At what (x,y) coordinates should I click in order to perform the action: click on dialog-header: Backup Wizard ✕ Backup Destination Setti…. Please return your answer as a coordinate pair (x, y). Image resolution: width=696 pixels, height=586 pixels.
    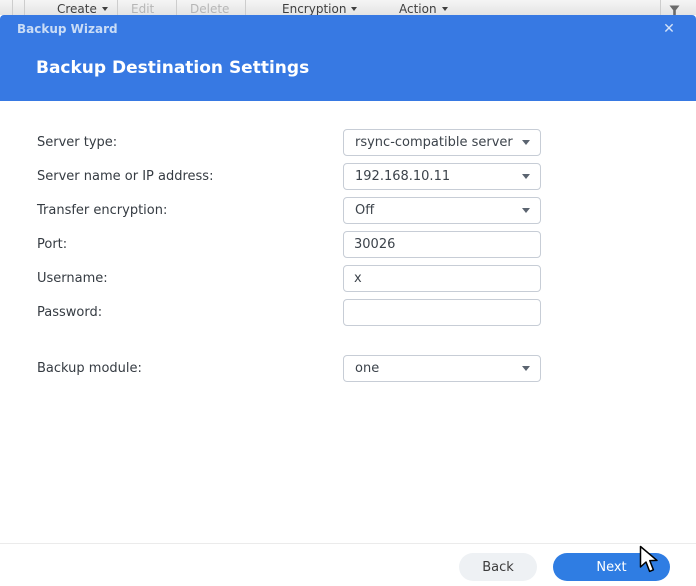
    Looking at the image, I should click on (348, 58).